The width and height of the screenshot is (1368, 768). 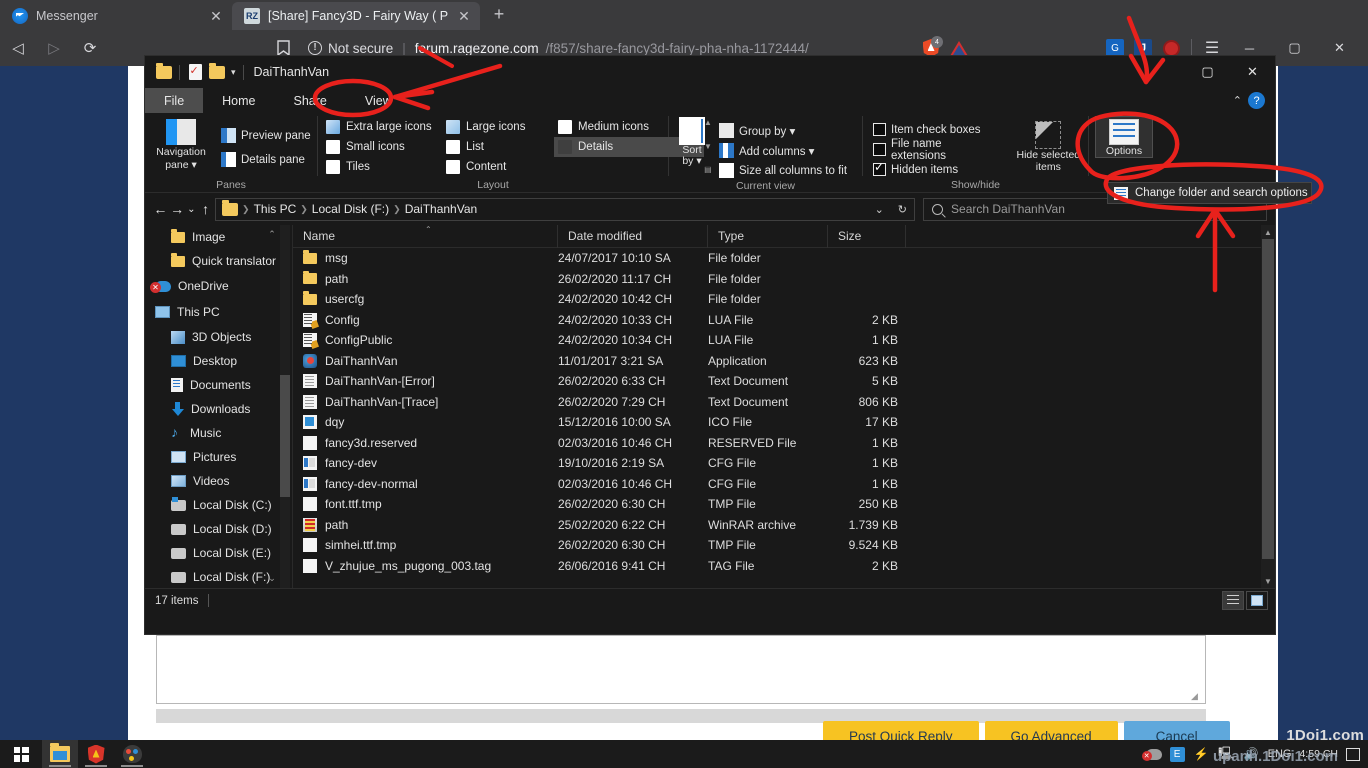 What do you see at coordinates (784, 279) in the screenshot?
I see `table-row: path 26/02/2020 11:17 CH File folder` at bounding box center [784, 279].